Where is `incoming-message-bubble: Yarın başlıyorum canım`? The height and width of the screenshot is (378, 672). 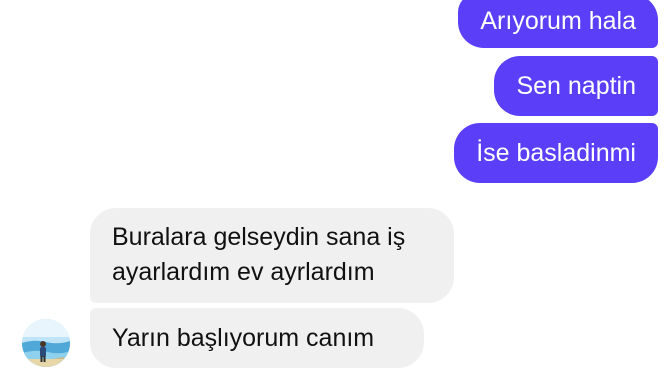 incoming-message-bubble: Yarın başlıyorum canım is located at coordinates (257, 338).